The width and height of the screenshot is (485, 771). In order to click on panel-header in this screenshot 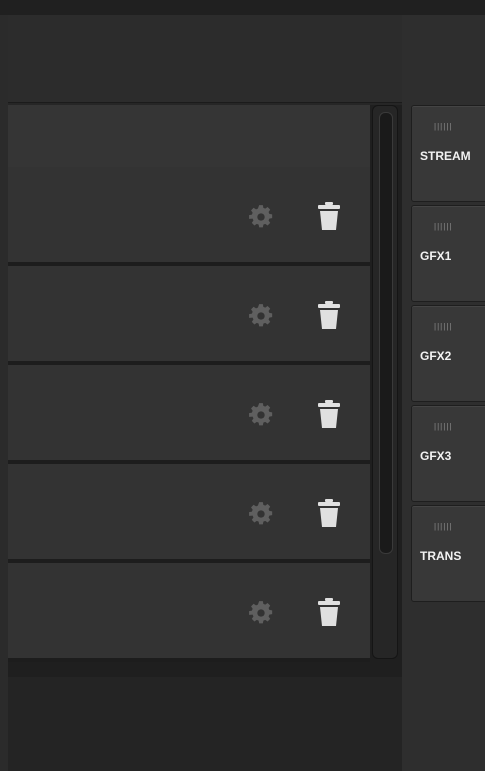, I will do `click(205, 59)`.